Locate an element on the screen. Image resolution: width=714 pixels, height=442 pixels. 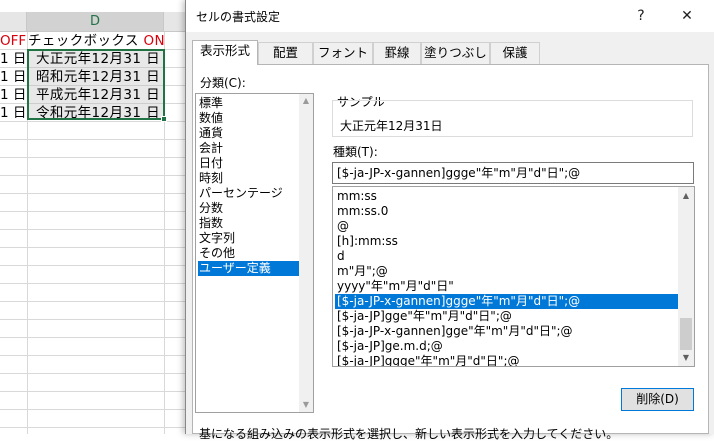
category-item: その他 is located at coordinates (248, 253).